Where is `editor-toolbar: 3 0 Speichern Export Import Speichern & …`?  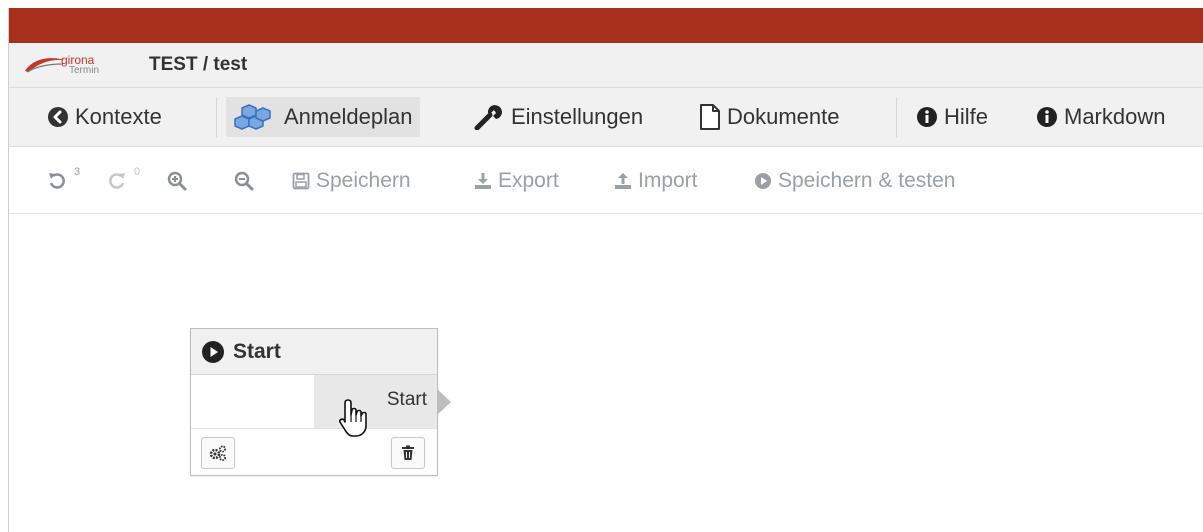
editor-toolbar: 3 0 Speichern Export Import Speichern & … is located at coordinates (606, 180).